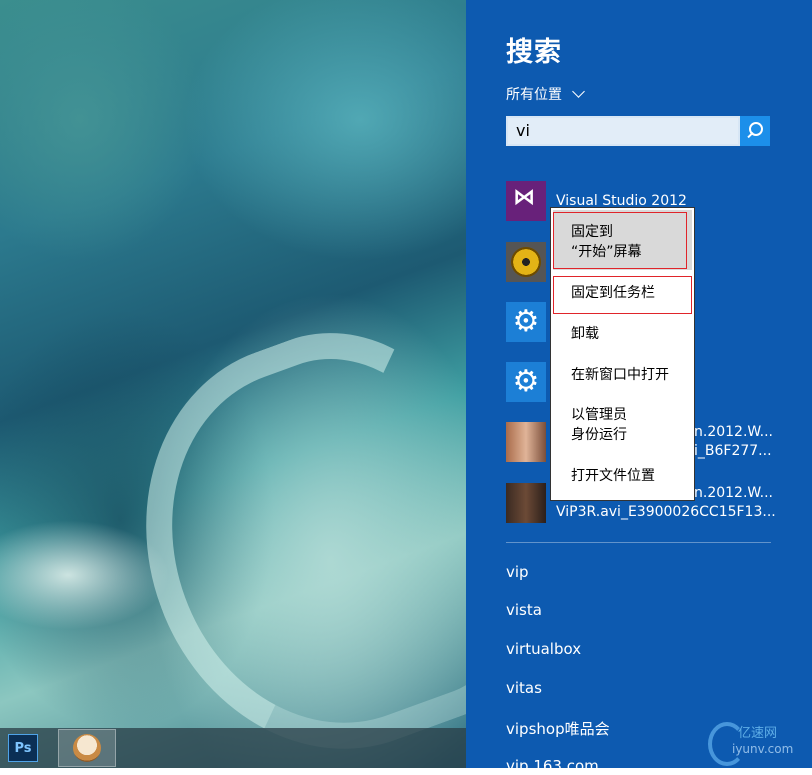 This screenshot has height=775, width=812. I want to click on result-item, so click(526, 262).